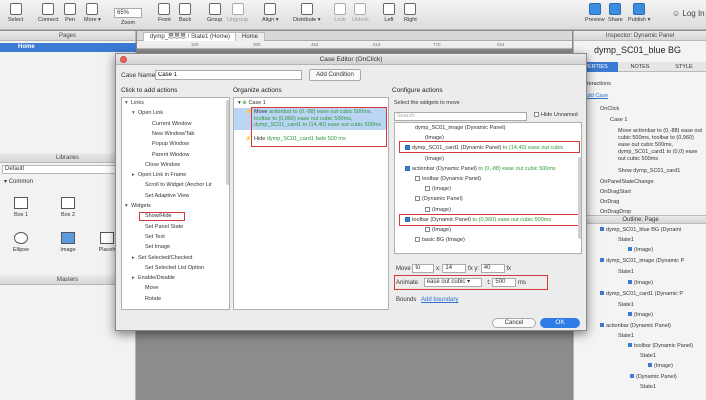 This screenshot has height=400, width=706. Describe the element at coordinates (252, 103) in the screenshot. I see `case-1-node: ▾ ⊕ Case 1` at that location.